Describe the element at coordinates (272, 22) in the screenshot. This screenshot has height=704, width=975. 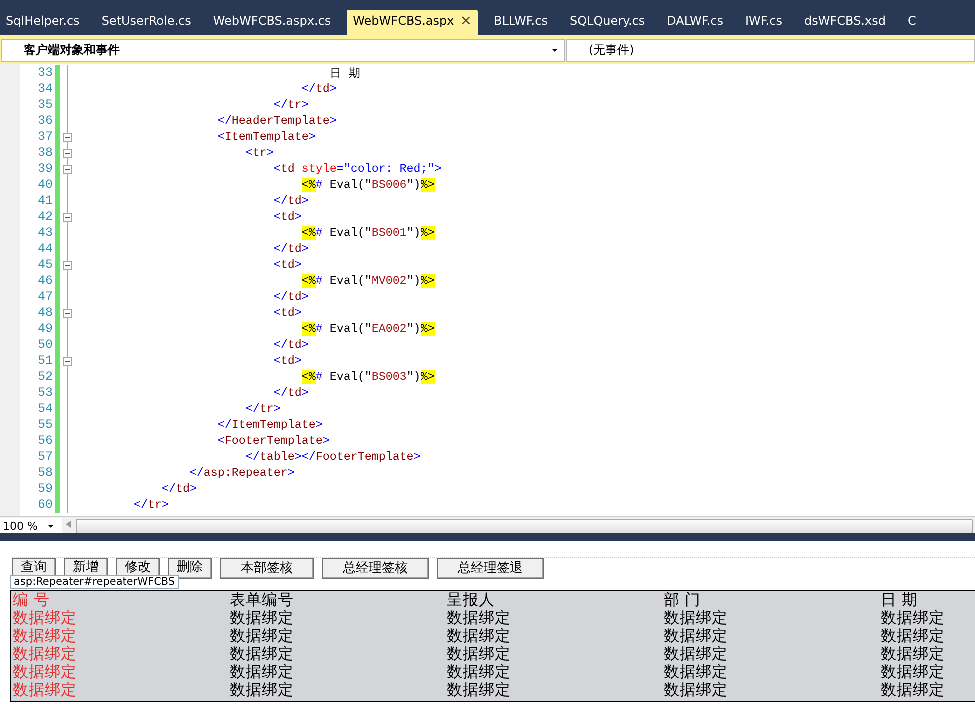
I see `editor-tab: WebWFCBS.aspx.cs` at that location.